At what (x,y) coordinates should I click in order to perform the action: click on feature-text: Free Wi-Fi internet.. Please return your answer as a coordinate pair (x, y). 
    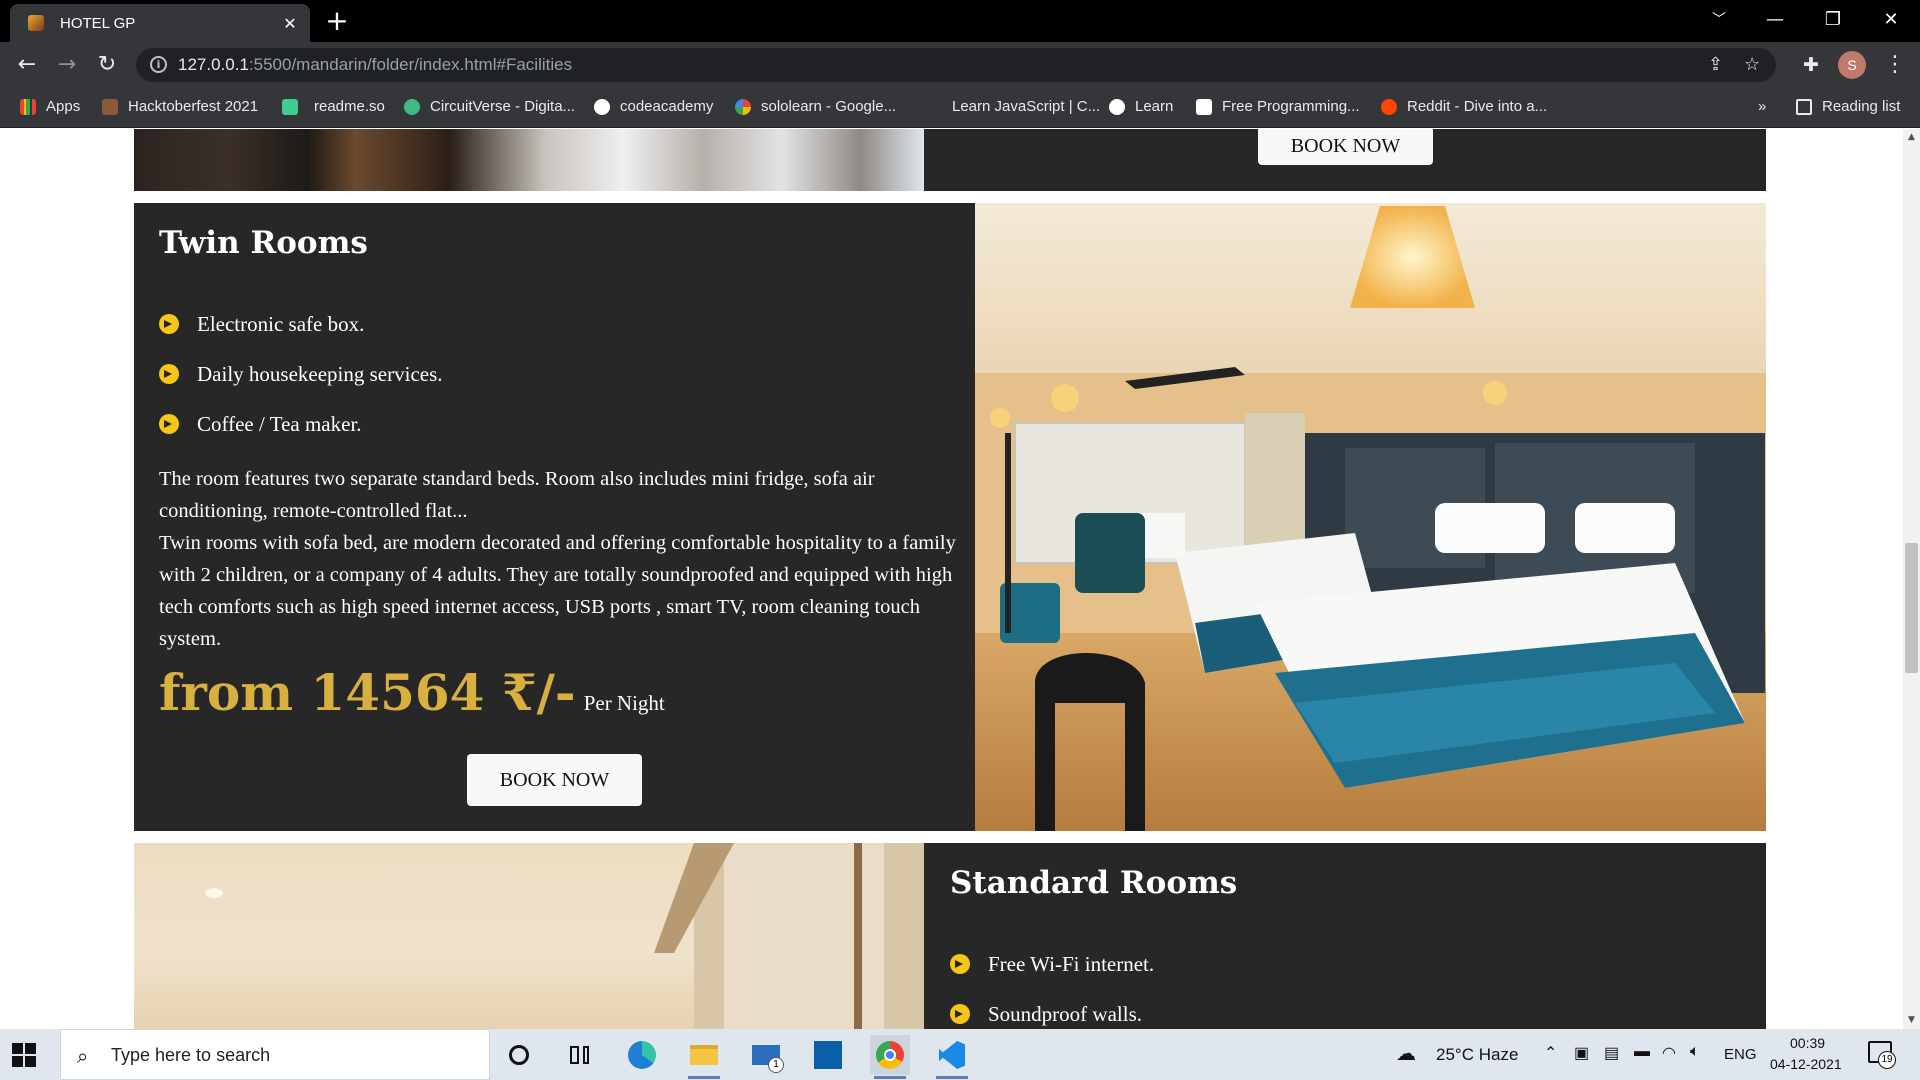
    Looking at the image, I should click on (1071, 963).